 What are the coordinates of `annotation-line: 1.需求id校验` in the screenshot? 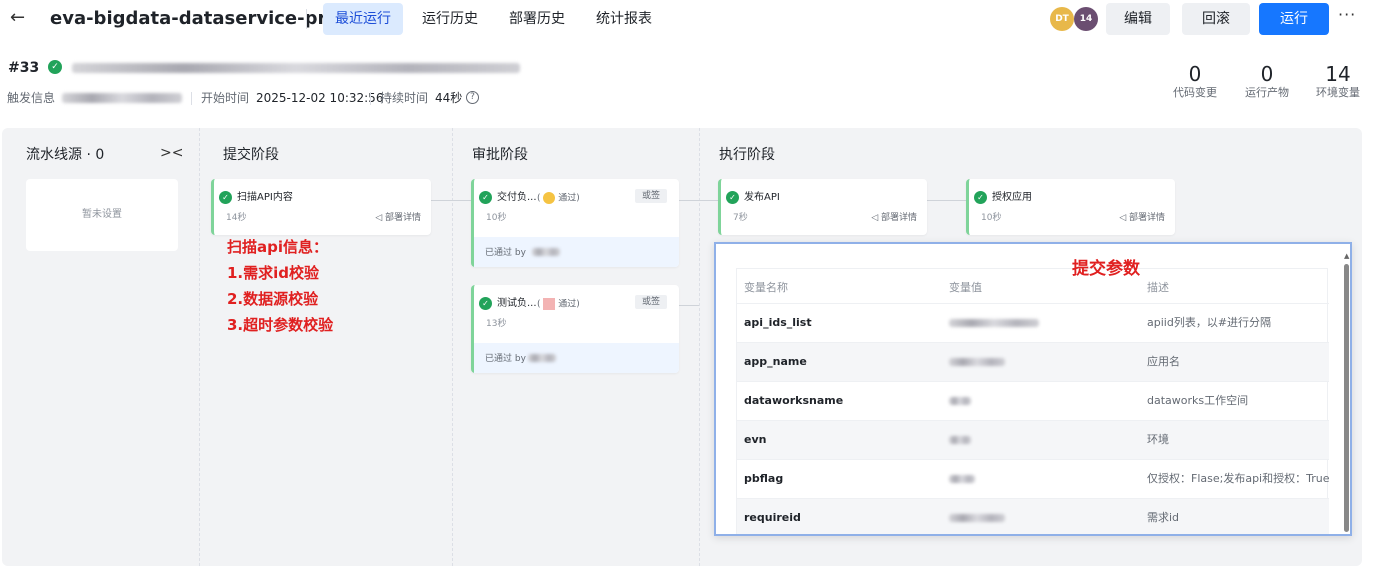 It's located at (273, 273).